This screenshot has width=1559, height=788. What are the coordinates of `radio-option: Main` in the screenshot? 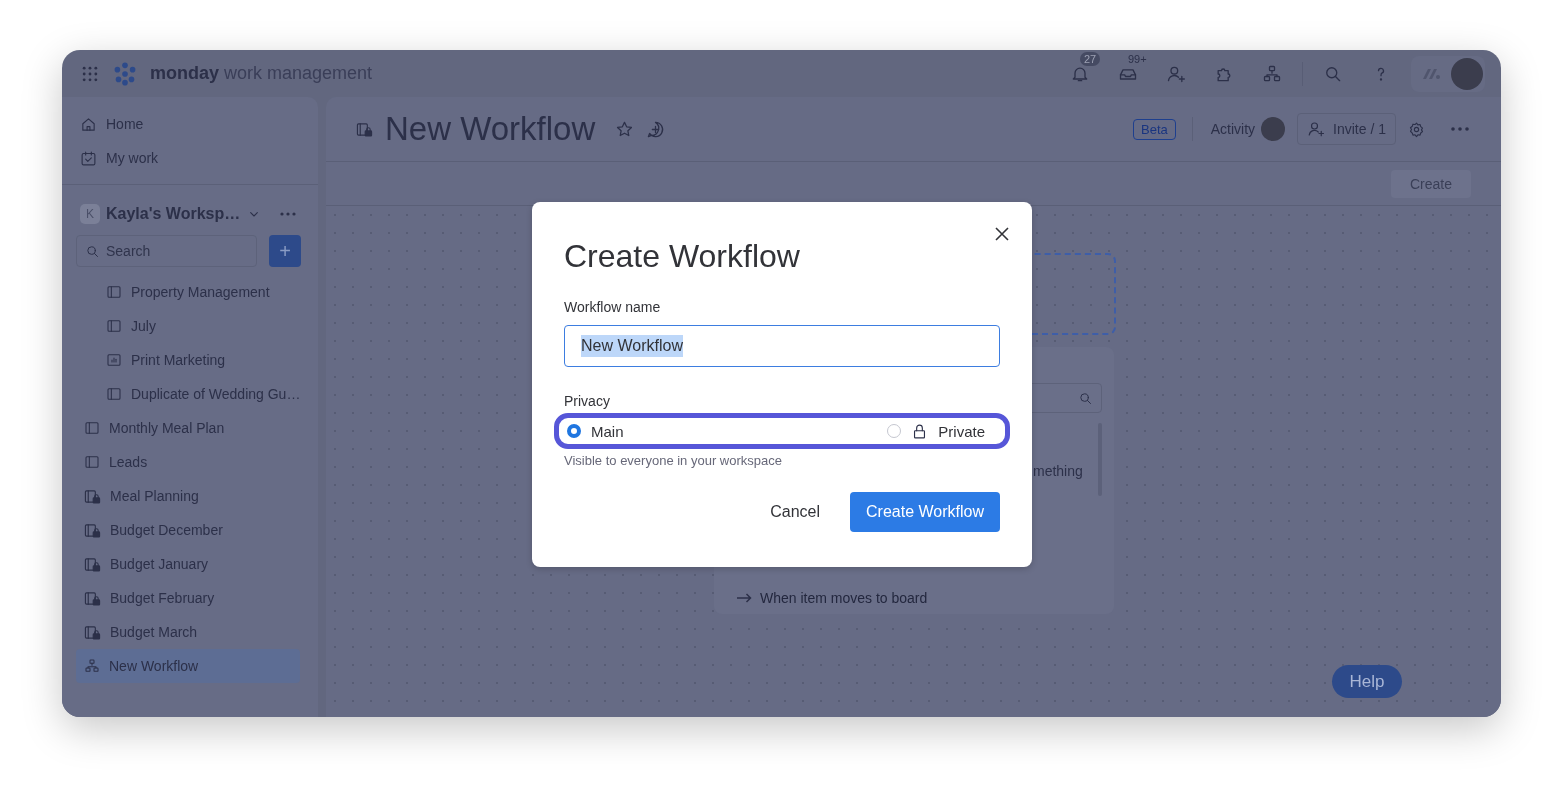 It's located at (595, 431).